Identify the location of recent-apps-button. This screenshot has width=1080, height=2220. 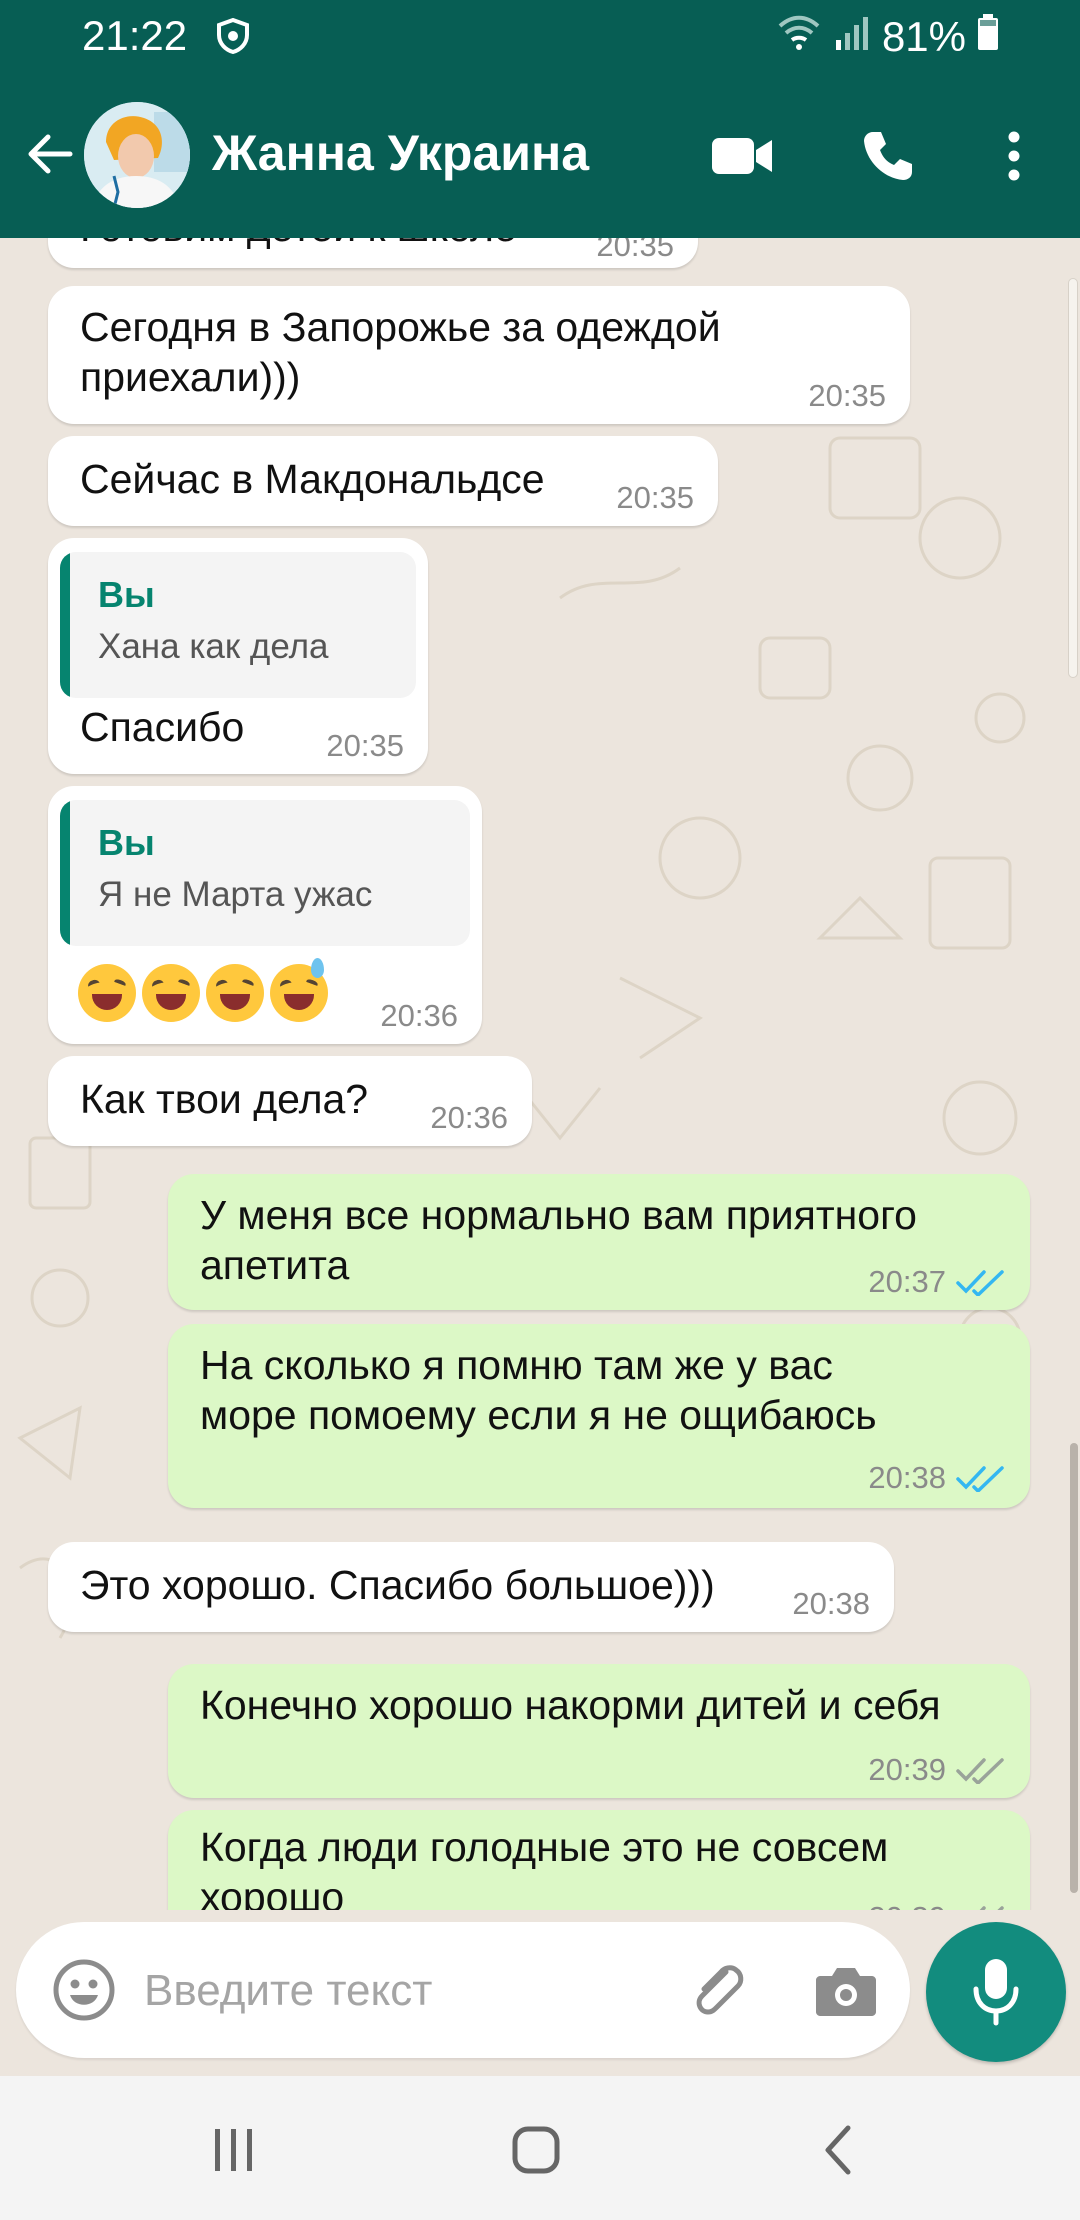
(234, 2150).